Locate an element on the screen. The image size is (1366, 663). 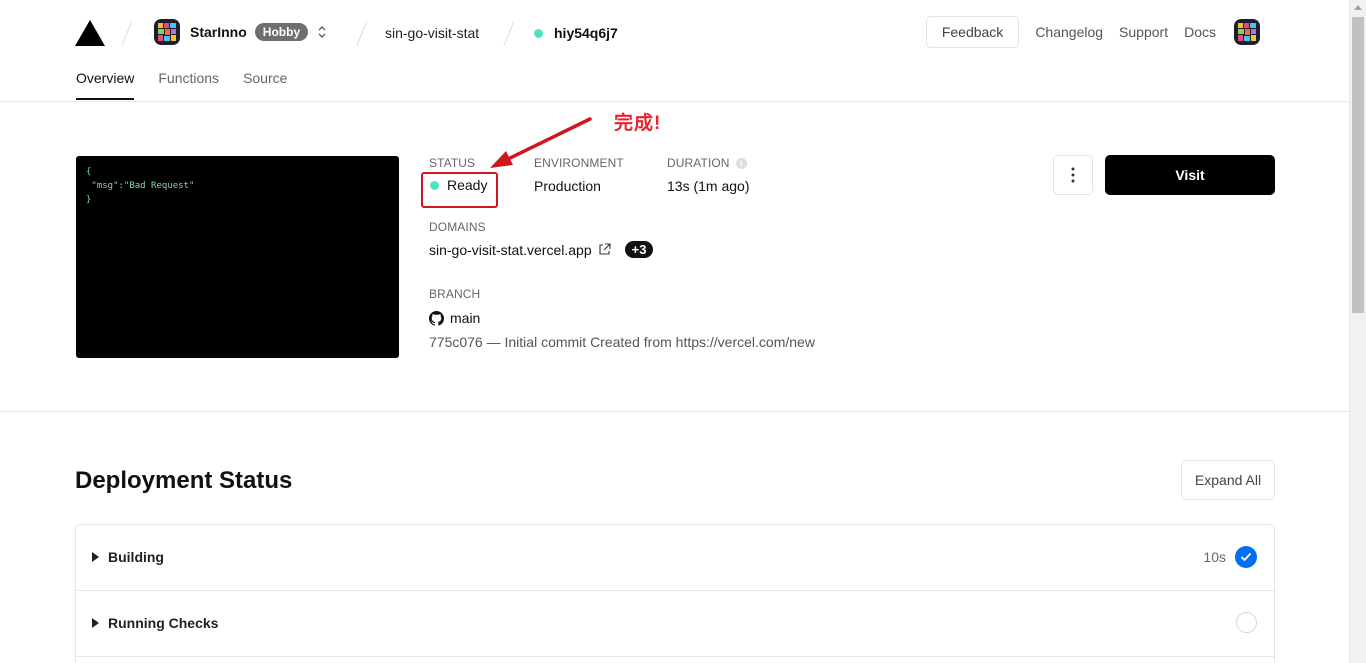
pending-circle-icon is located at coordinates (1246, 622).